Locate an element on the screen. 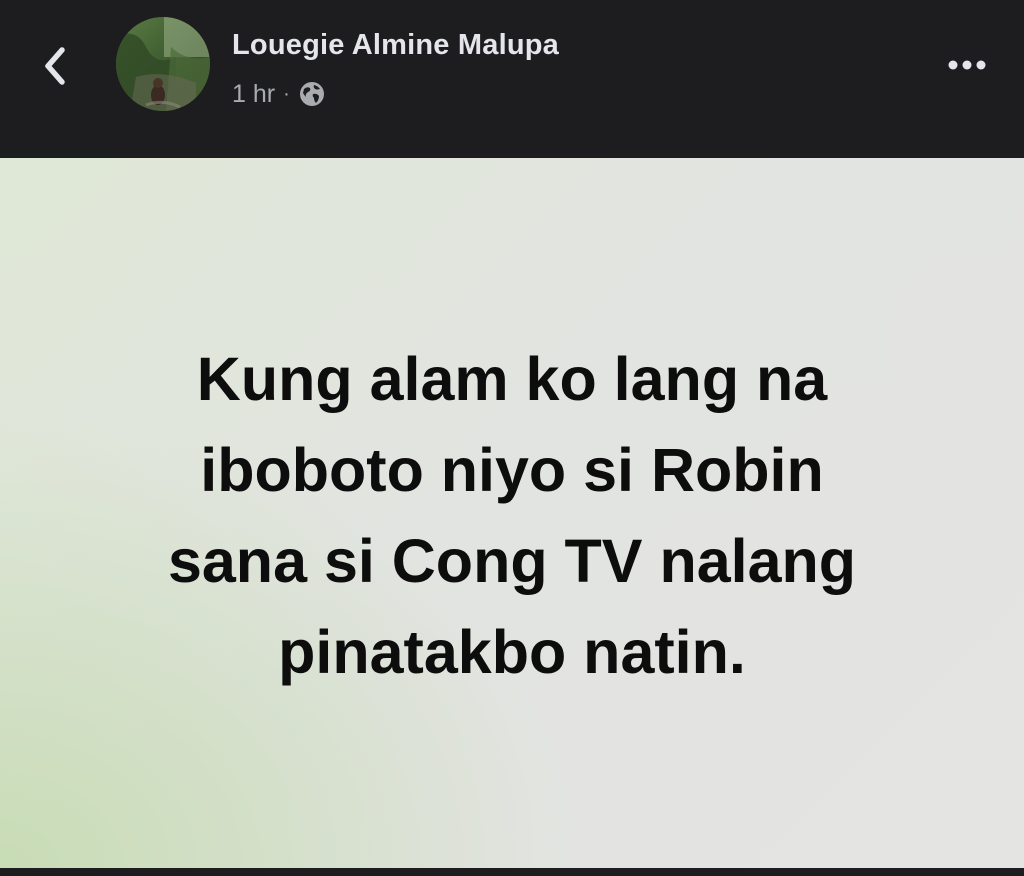 Image resolution: width=1024 pixels, height=876 pixels. more-horizontal-icon is located at coordinates (967, 65).